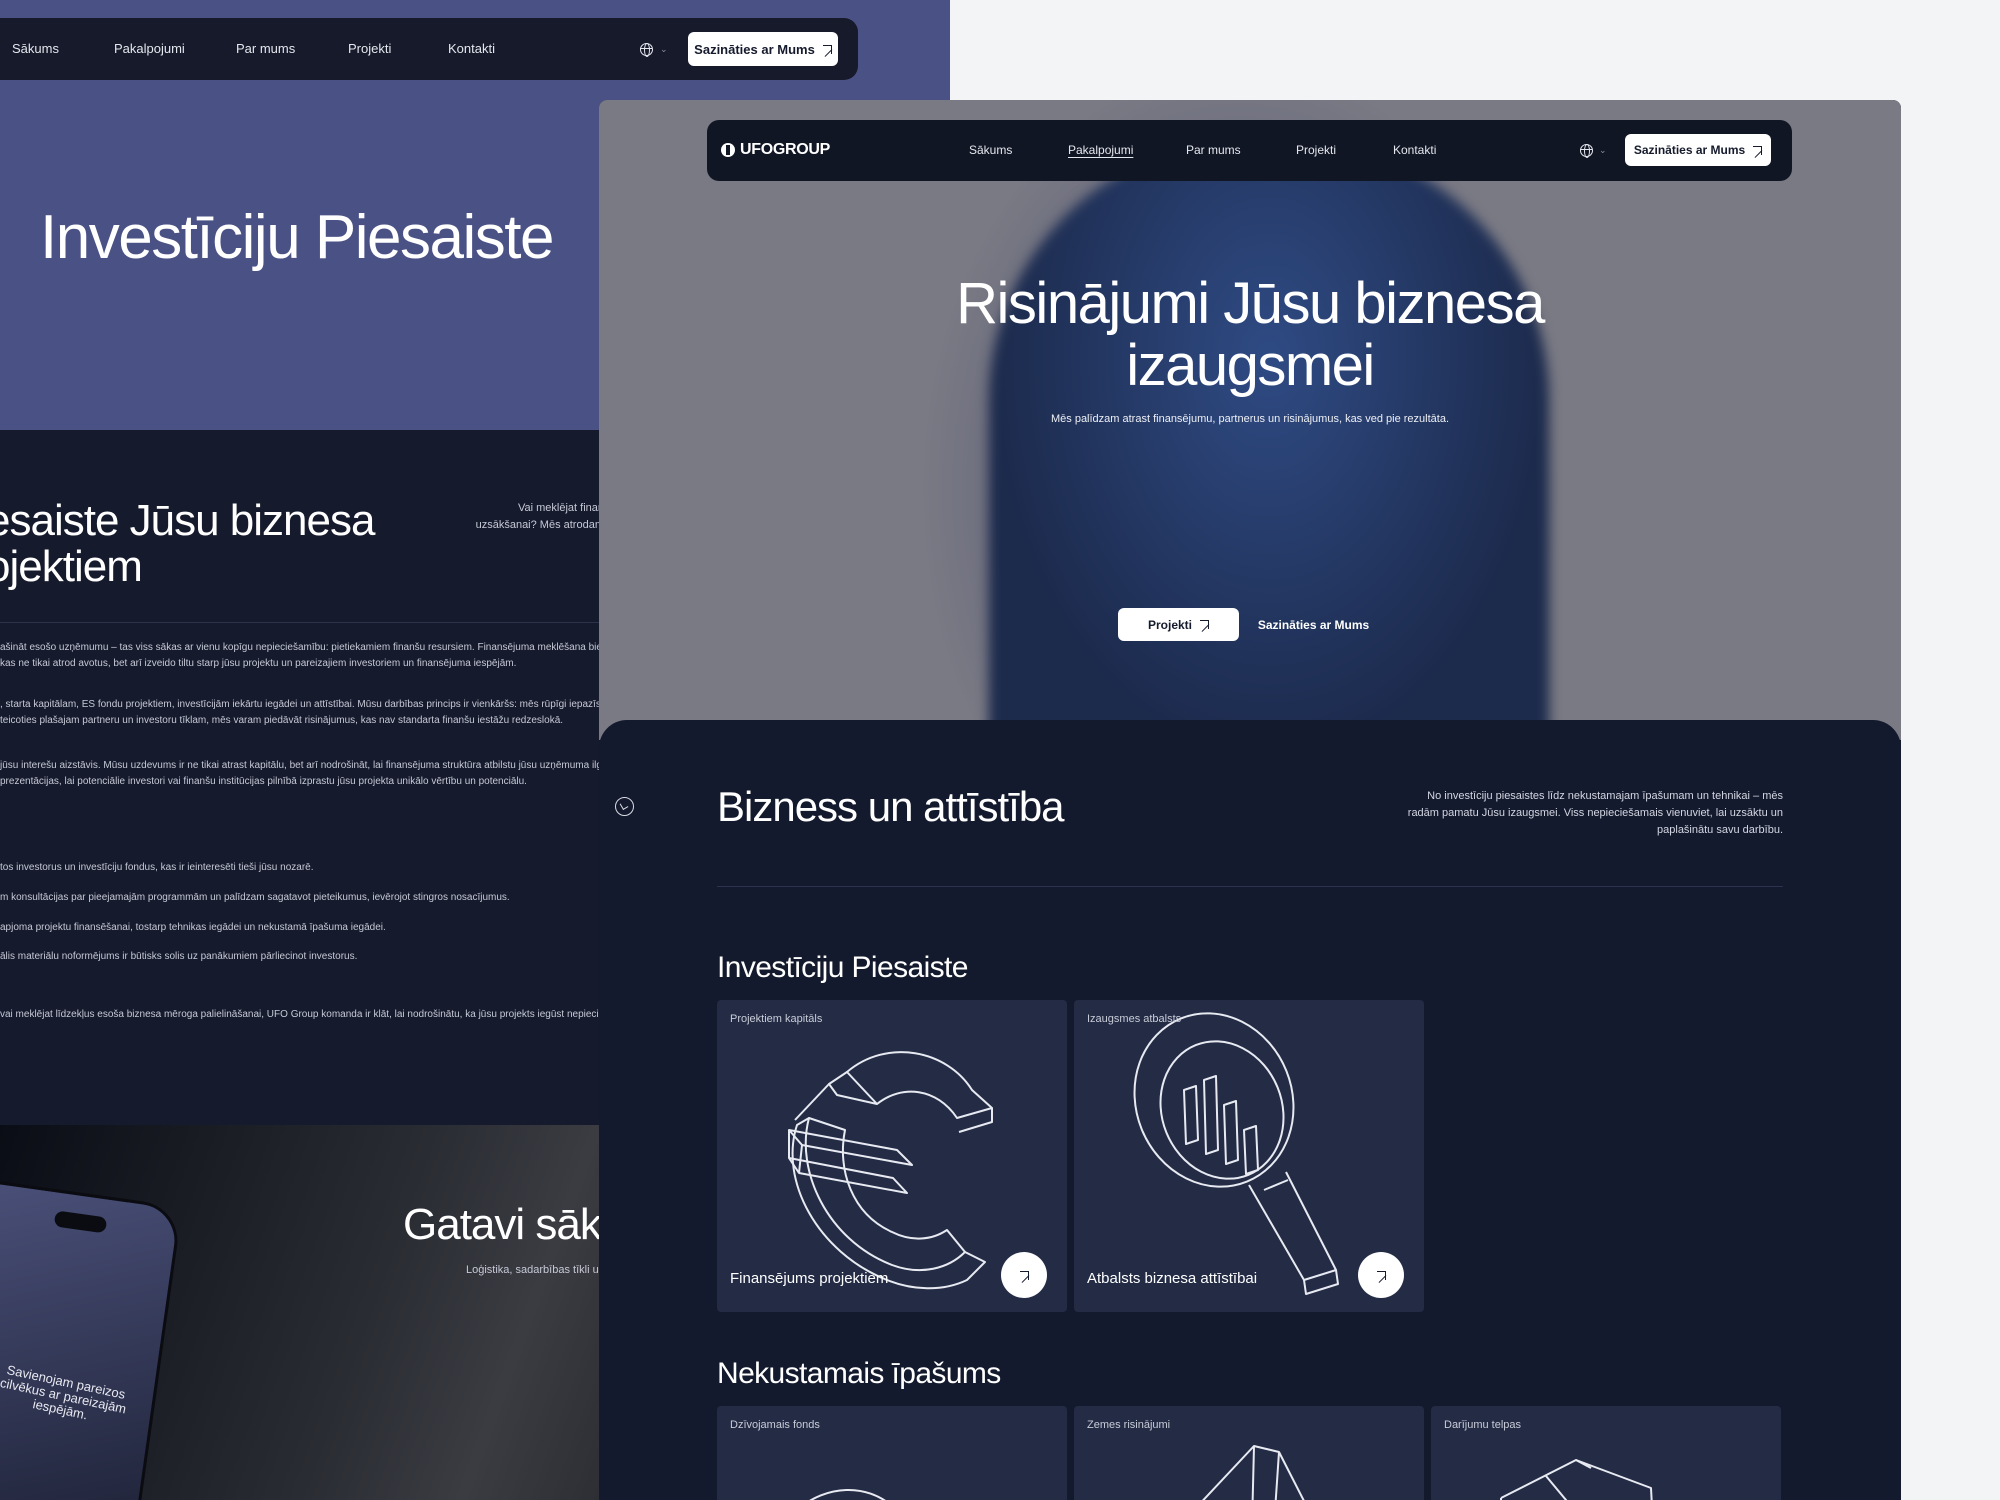 The image size is (2000, 1500). I want to click on service-card-commercial: Darījumu telpas, so click(1606, 1453).